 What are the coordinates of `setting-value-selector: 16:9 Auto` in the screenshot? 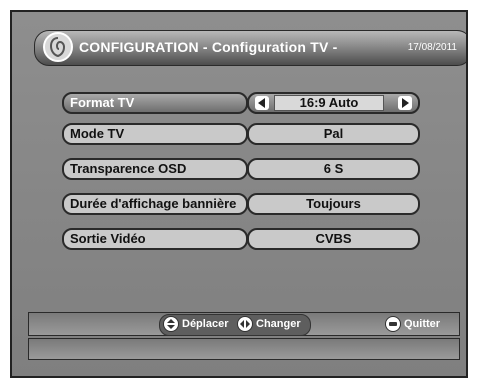 It's located at (333, 103).